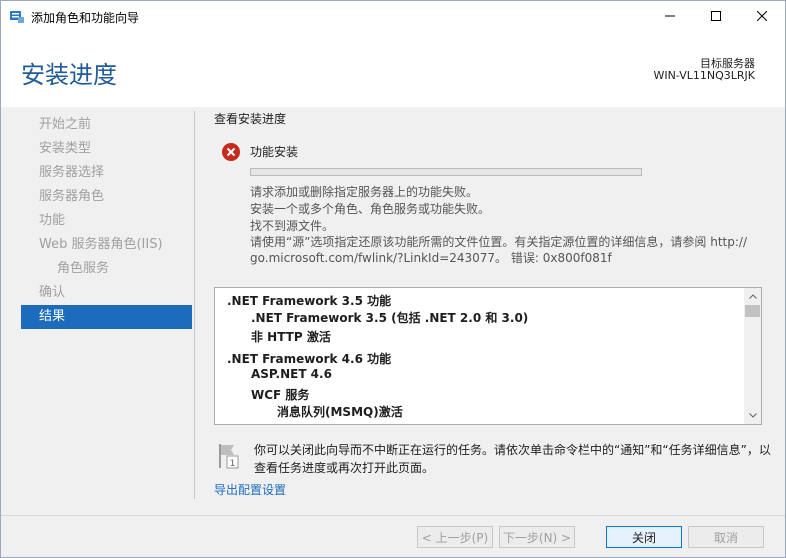  I want to click on minimize-icon, so click(670, 16).